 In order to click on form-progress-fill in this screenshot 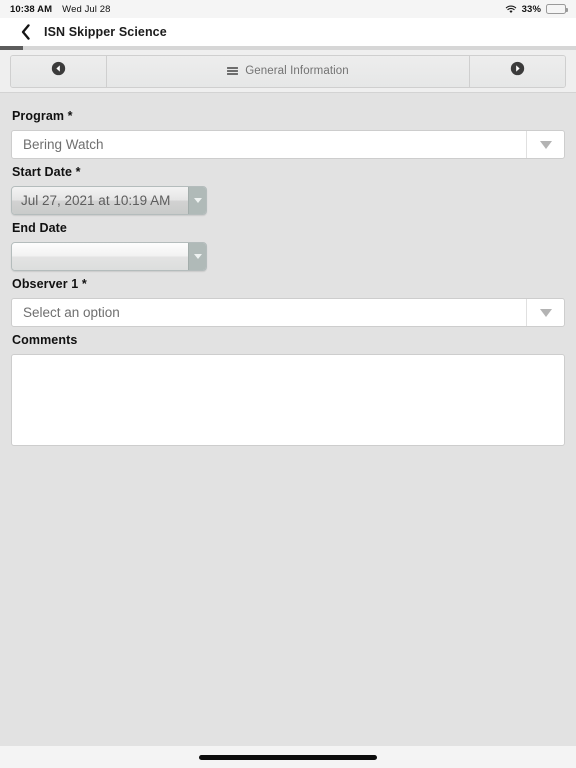, I will do `click(12, 48)`.